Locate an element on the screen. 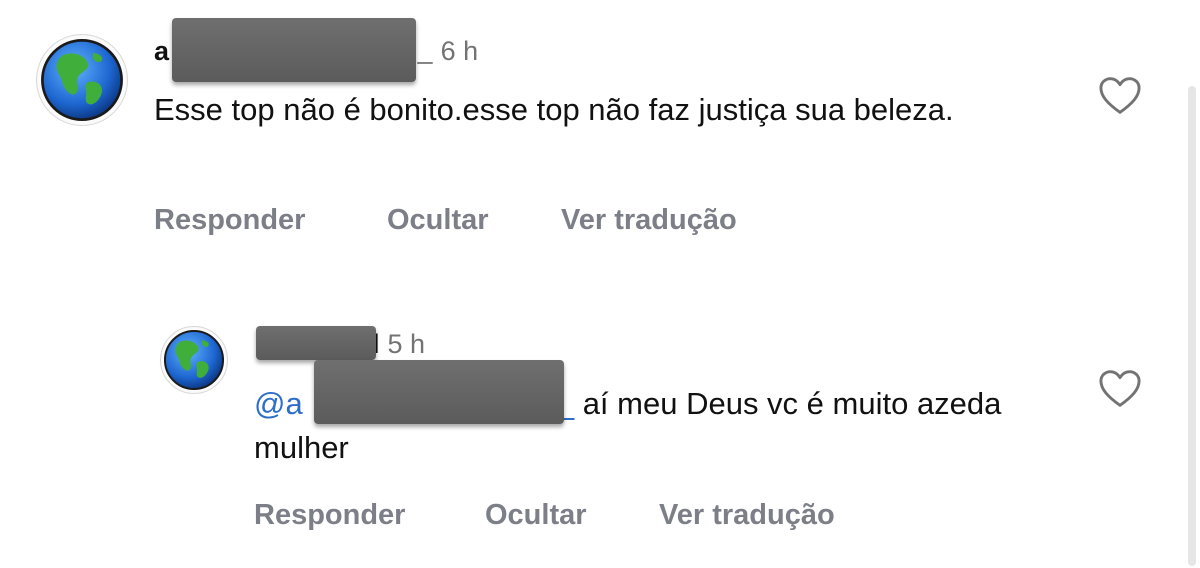 This screenshot has width=1200, height=568. comment-timestamp: 6 h is located at coordinates (459, 51).